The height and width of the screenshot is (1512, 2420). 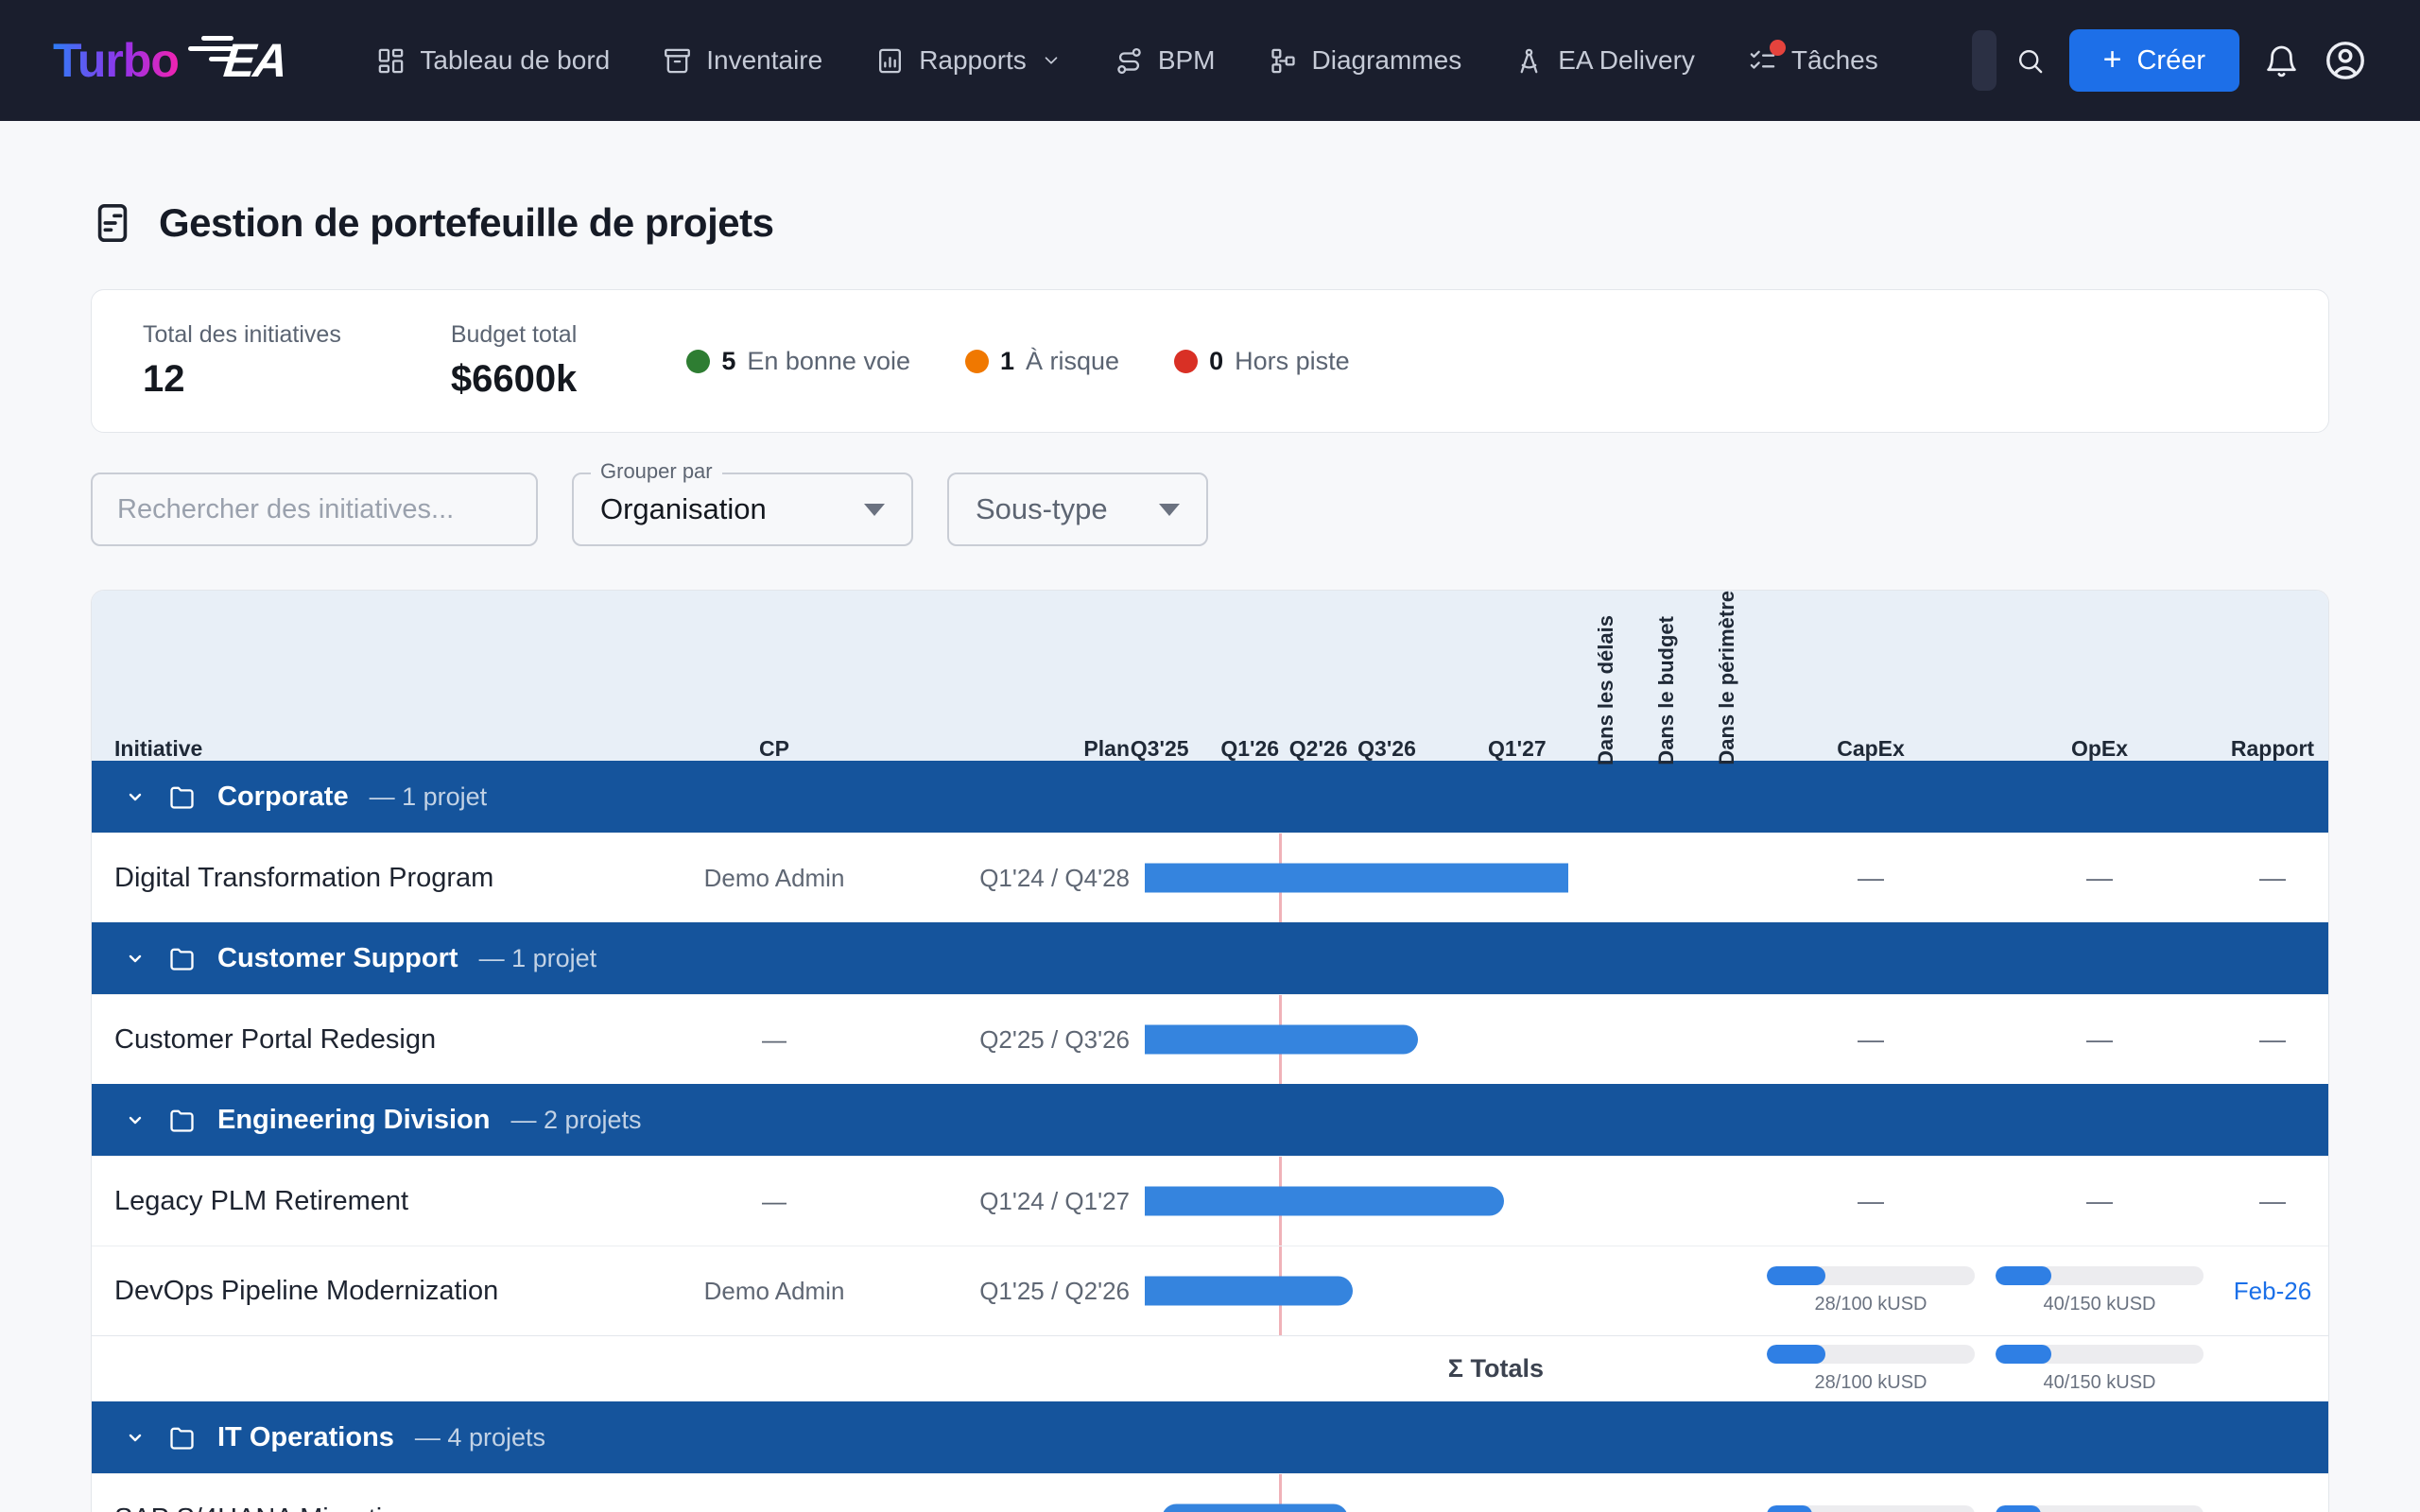 I want to click on plan-cell: Q1'24 / Q1'27, so click(x=1054, y=1200).